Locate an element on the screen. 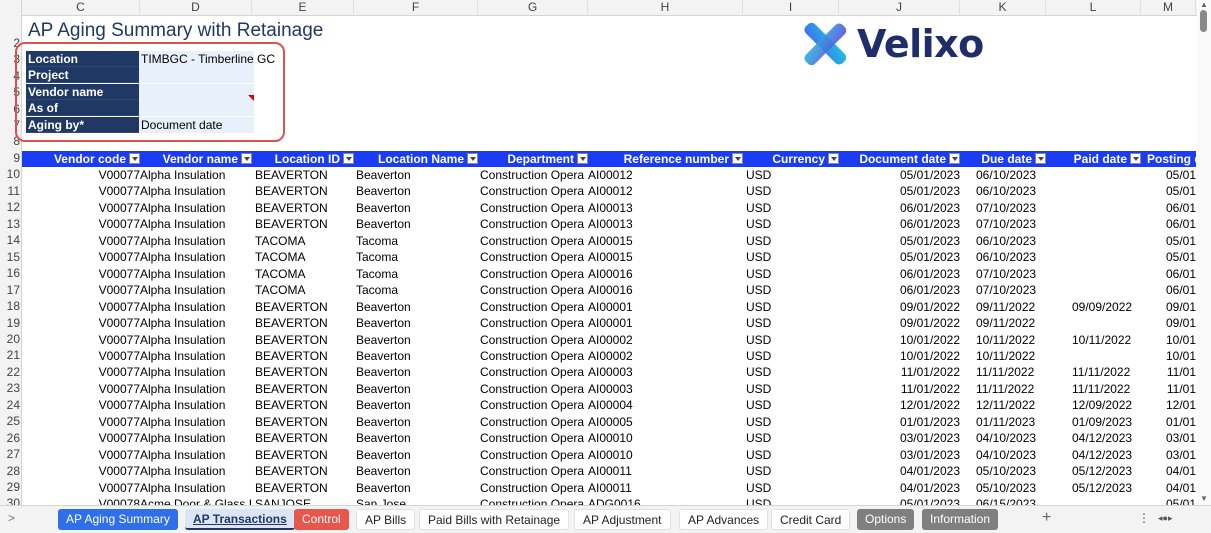  row-number: 25 is located at coordinates (10, 421).